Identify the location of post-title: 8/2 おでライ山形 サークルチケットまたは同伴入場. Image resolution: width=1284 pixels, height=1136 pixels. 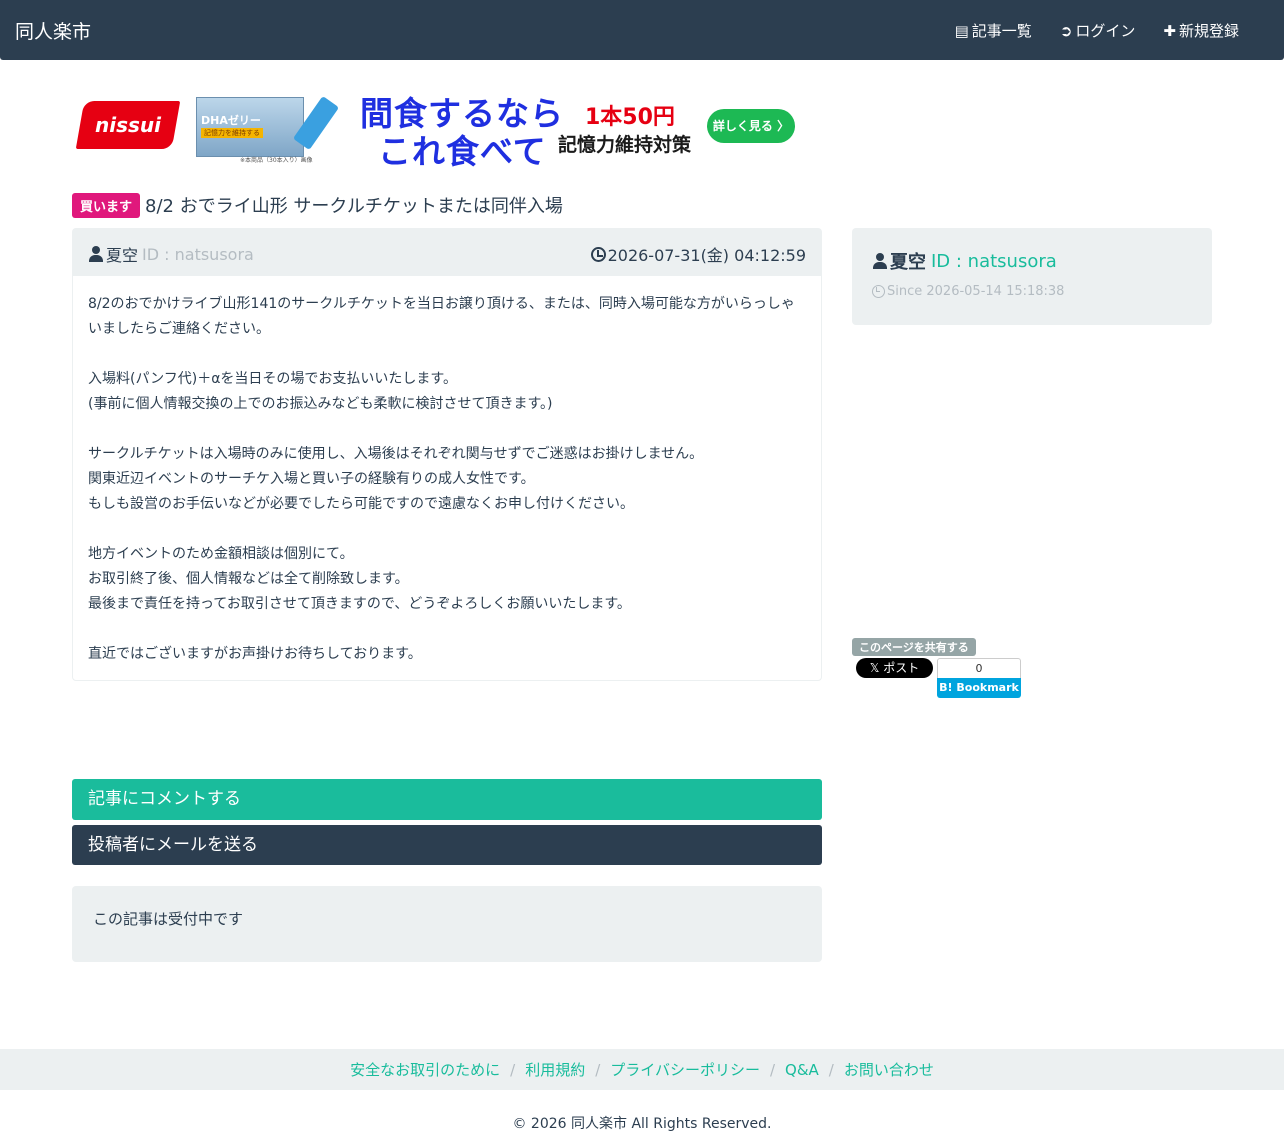
(354, 206).